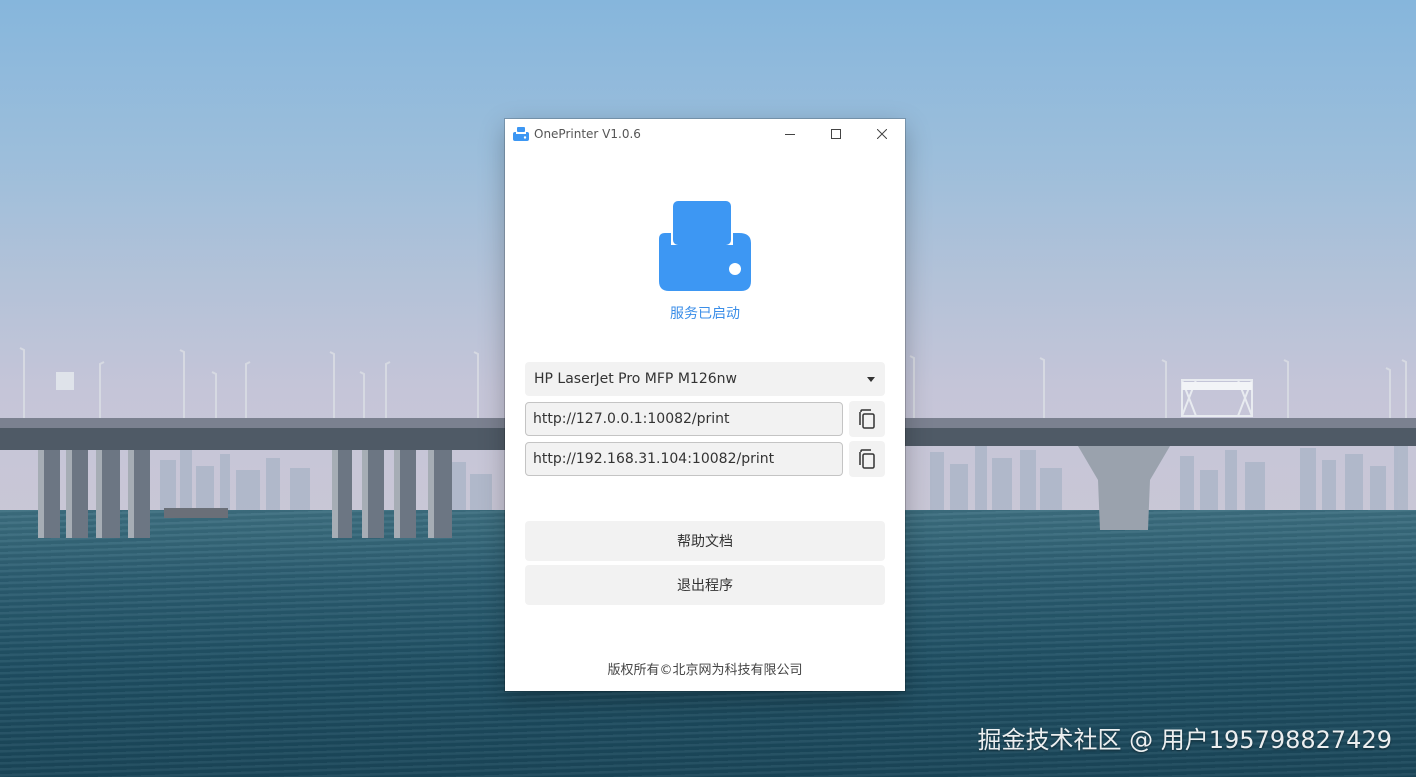 This screenshot has height=777, width=1416. I want to click on printer-select: HP LaserJet Pro MFP M126nw, so click(705, 379).